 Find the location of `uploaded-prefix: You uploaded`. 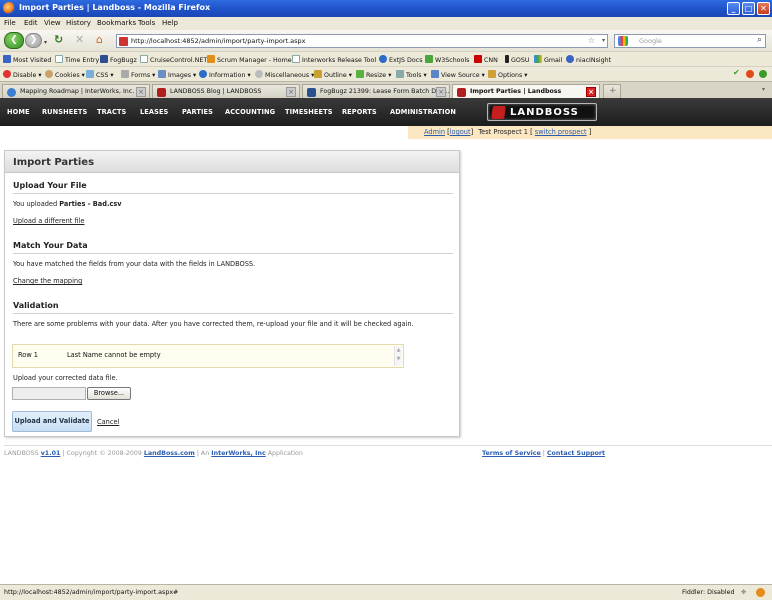

uploaded-prefix: You uploaded is located at coordinates (35, 204).